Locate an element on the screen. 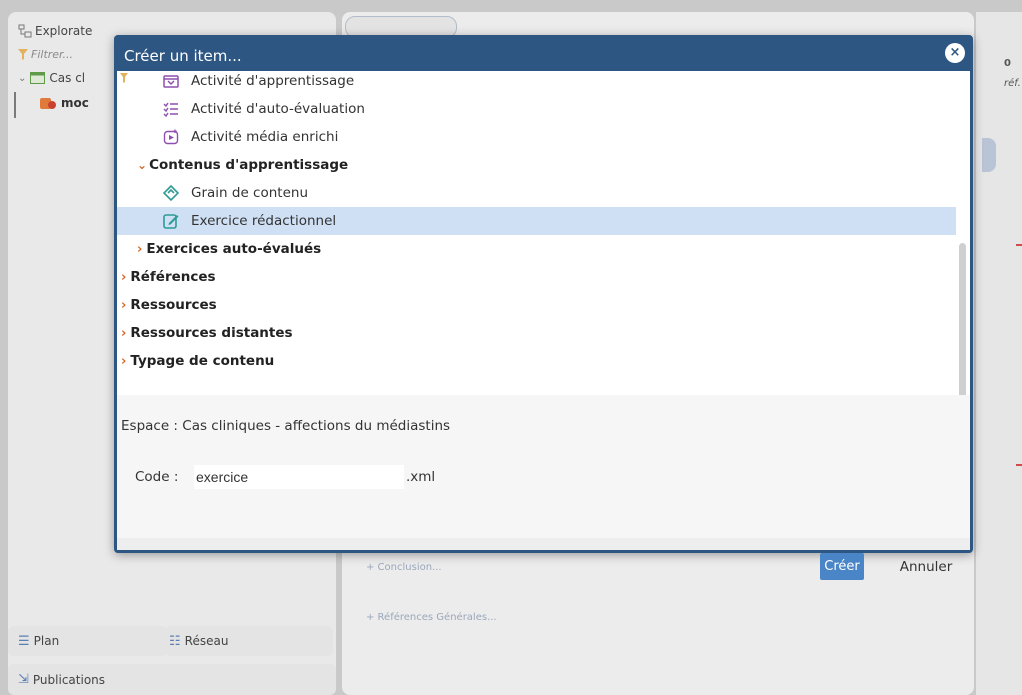  category-ressources-distantes: › Ressources distantes is located at coordinates (536, 333).